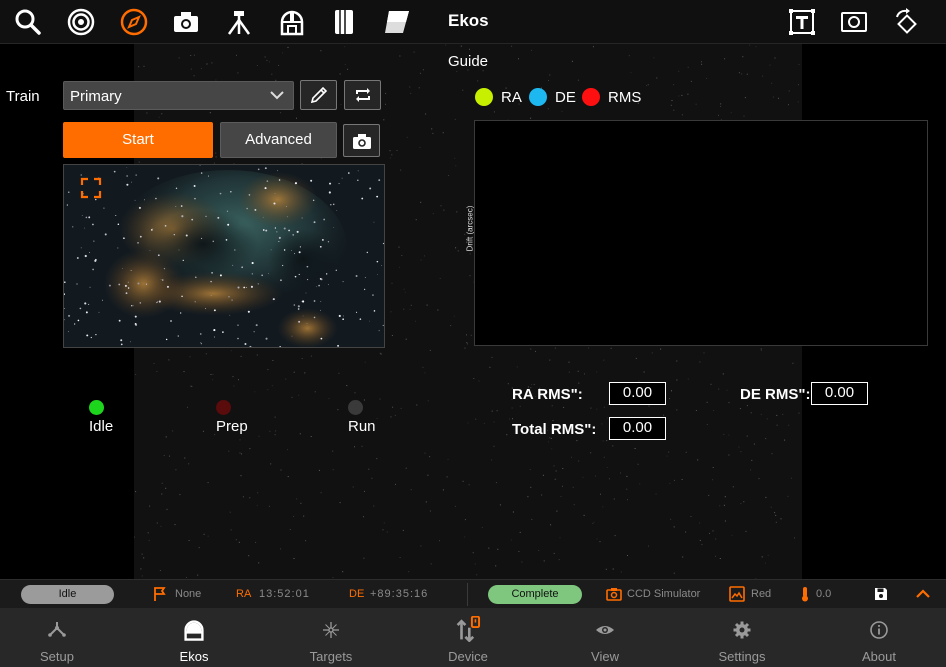 This screenshot has width=946, height=667. What do you see at coordinates (28, 22) in the screenshot?
I see `search-icon` at bounding box center [28, 22].